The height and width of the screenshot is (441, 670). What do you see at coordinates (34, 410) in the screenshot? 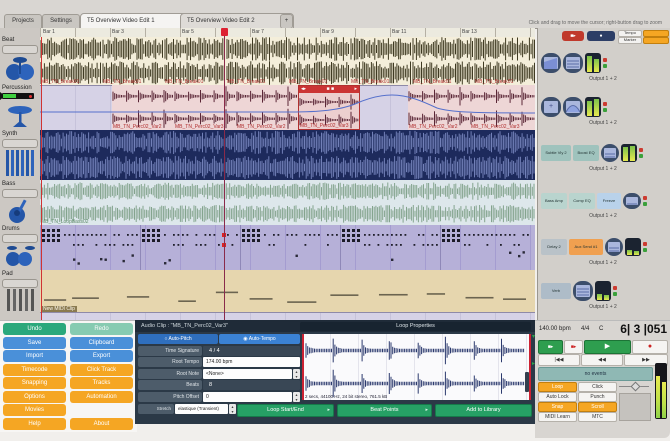
I see `movies-button: Movies` at bounding box center [34, 410].